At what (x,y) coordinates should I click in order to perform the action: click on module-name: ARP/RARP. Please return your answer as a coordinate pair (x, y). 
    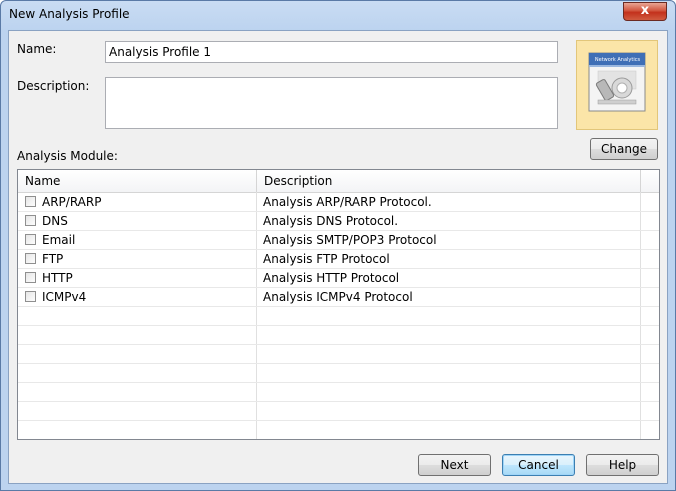
    Looking at the image, I should click on (72, 202).